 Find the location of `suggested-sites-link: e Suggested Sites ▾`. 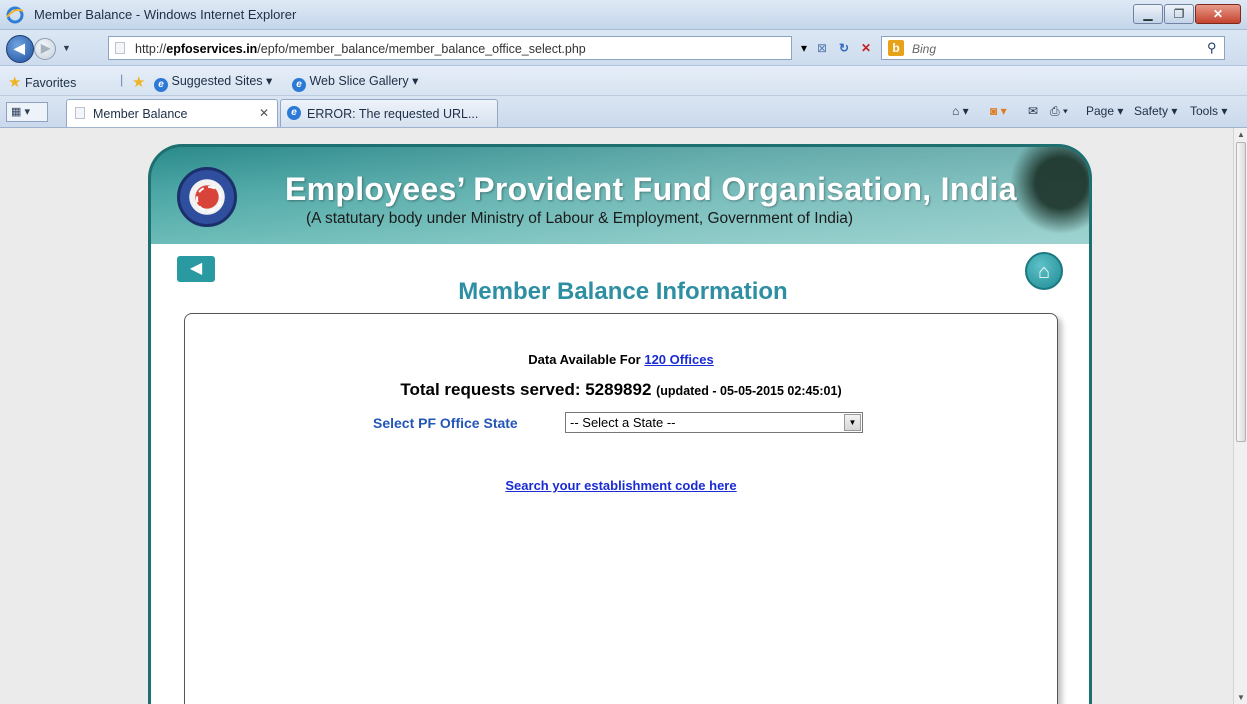

suggested-sites-link: e Suggested Sites ▾ is located at coordinates (213, 82).